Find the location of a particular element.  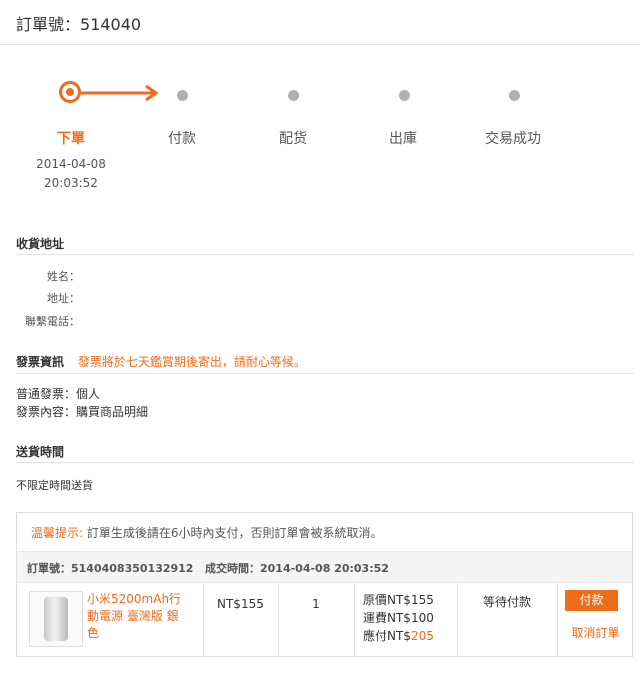

step-label-order: 下單 is located at coordinates (71, 139).